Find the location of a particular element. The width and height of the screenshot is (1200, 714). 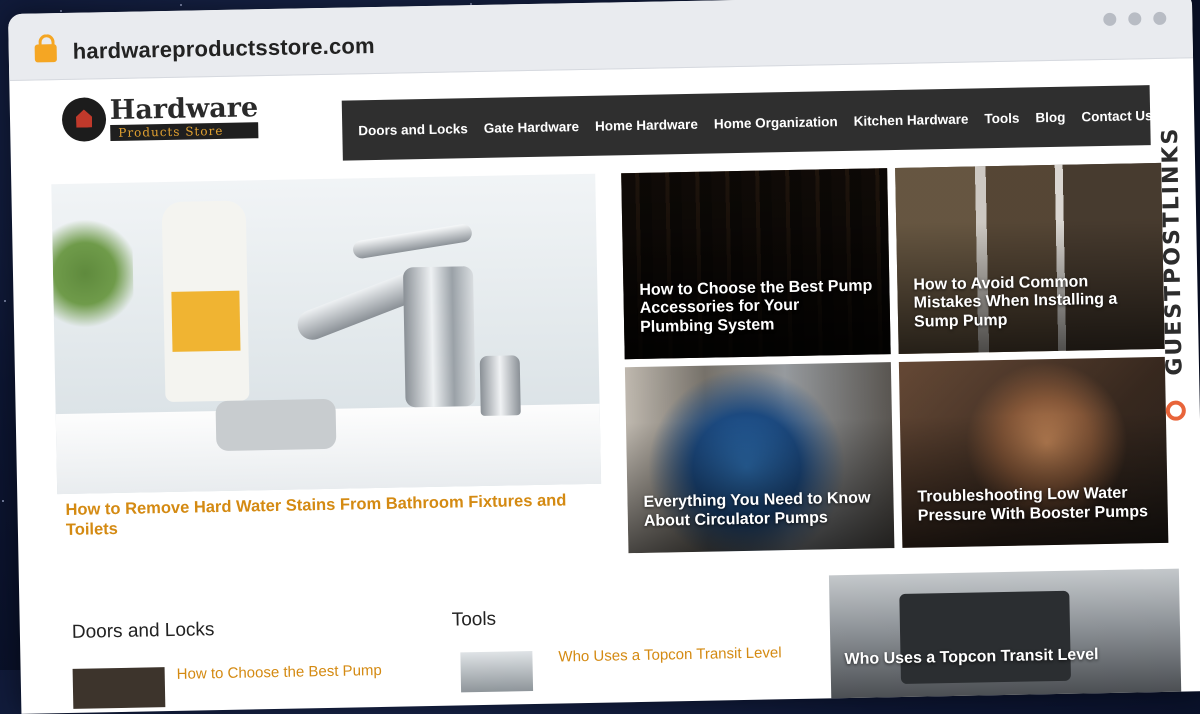

logo-emblem-icon is located at coordinates (84, 119).